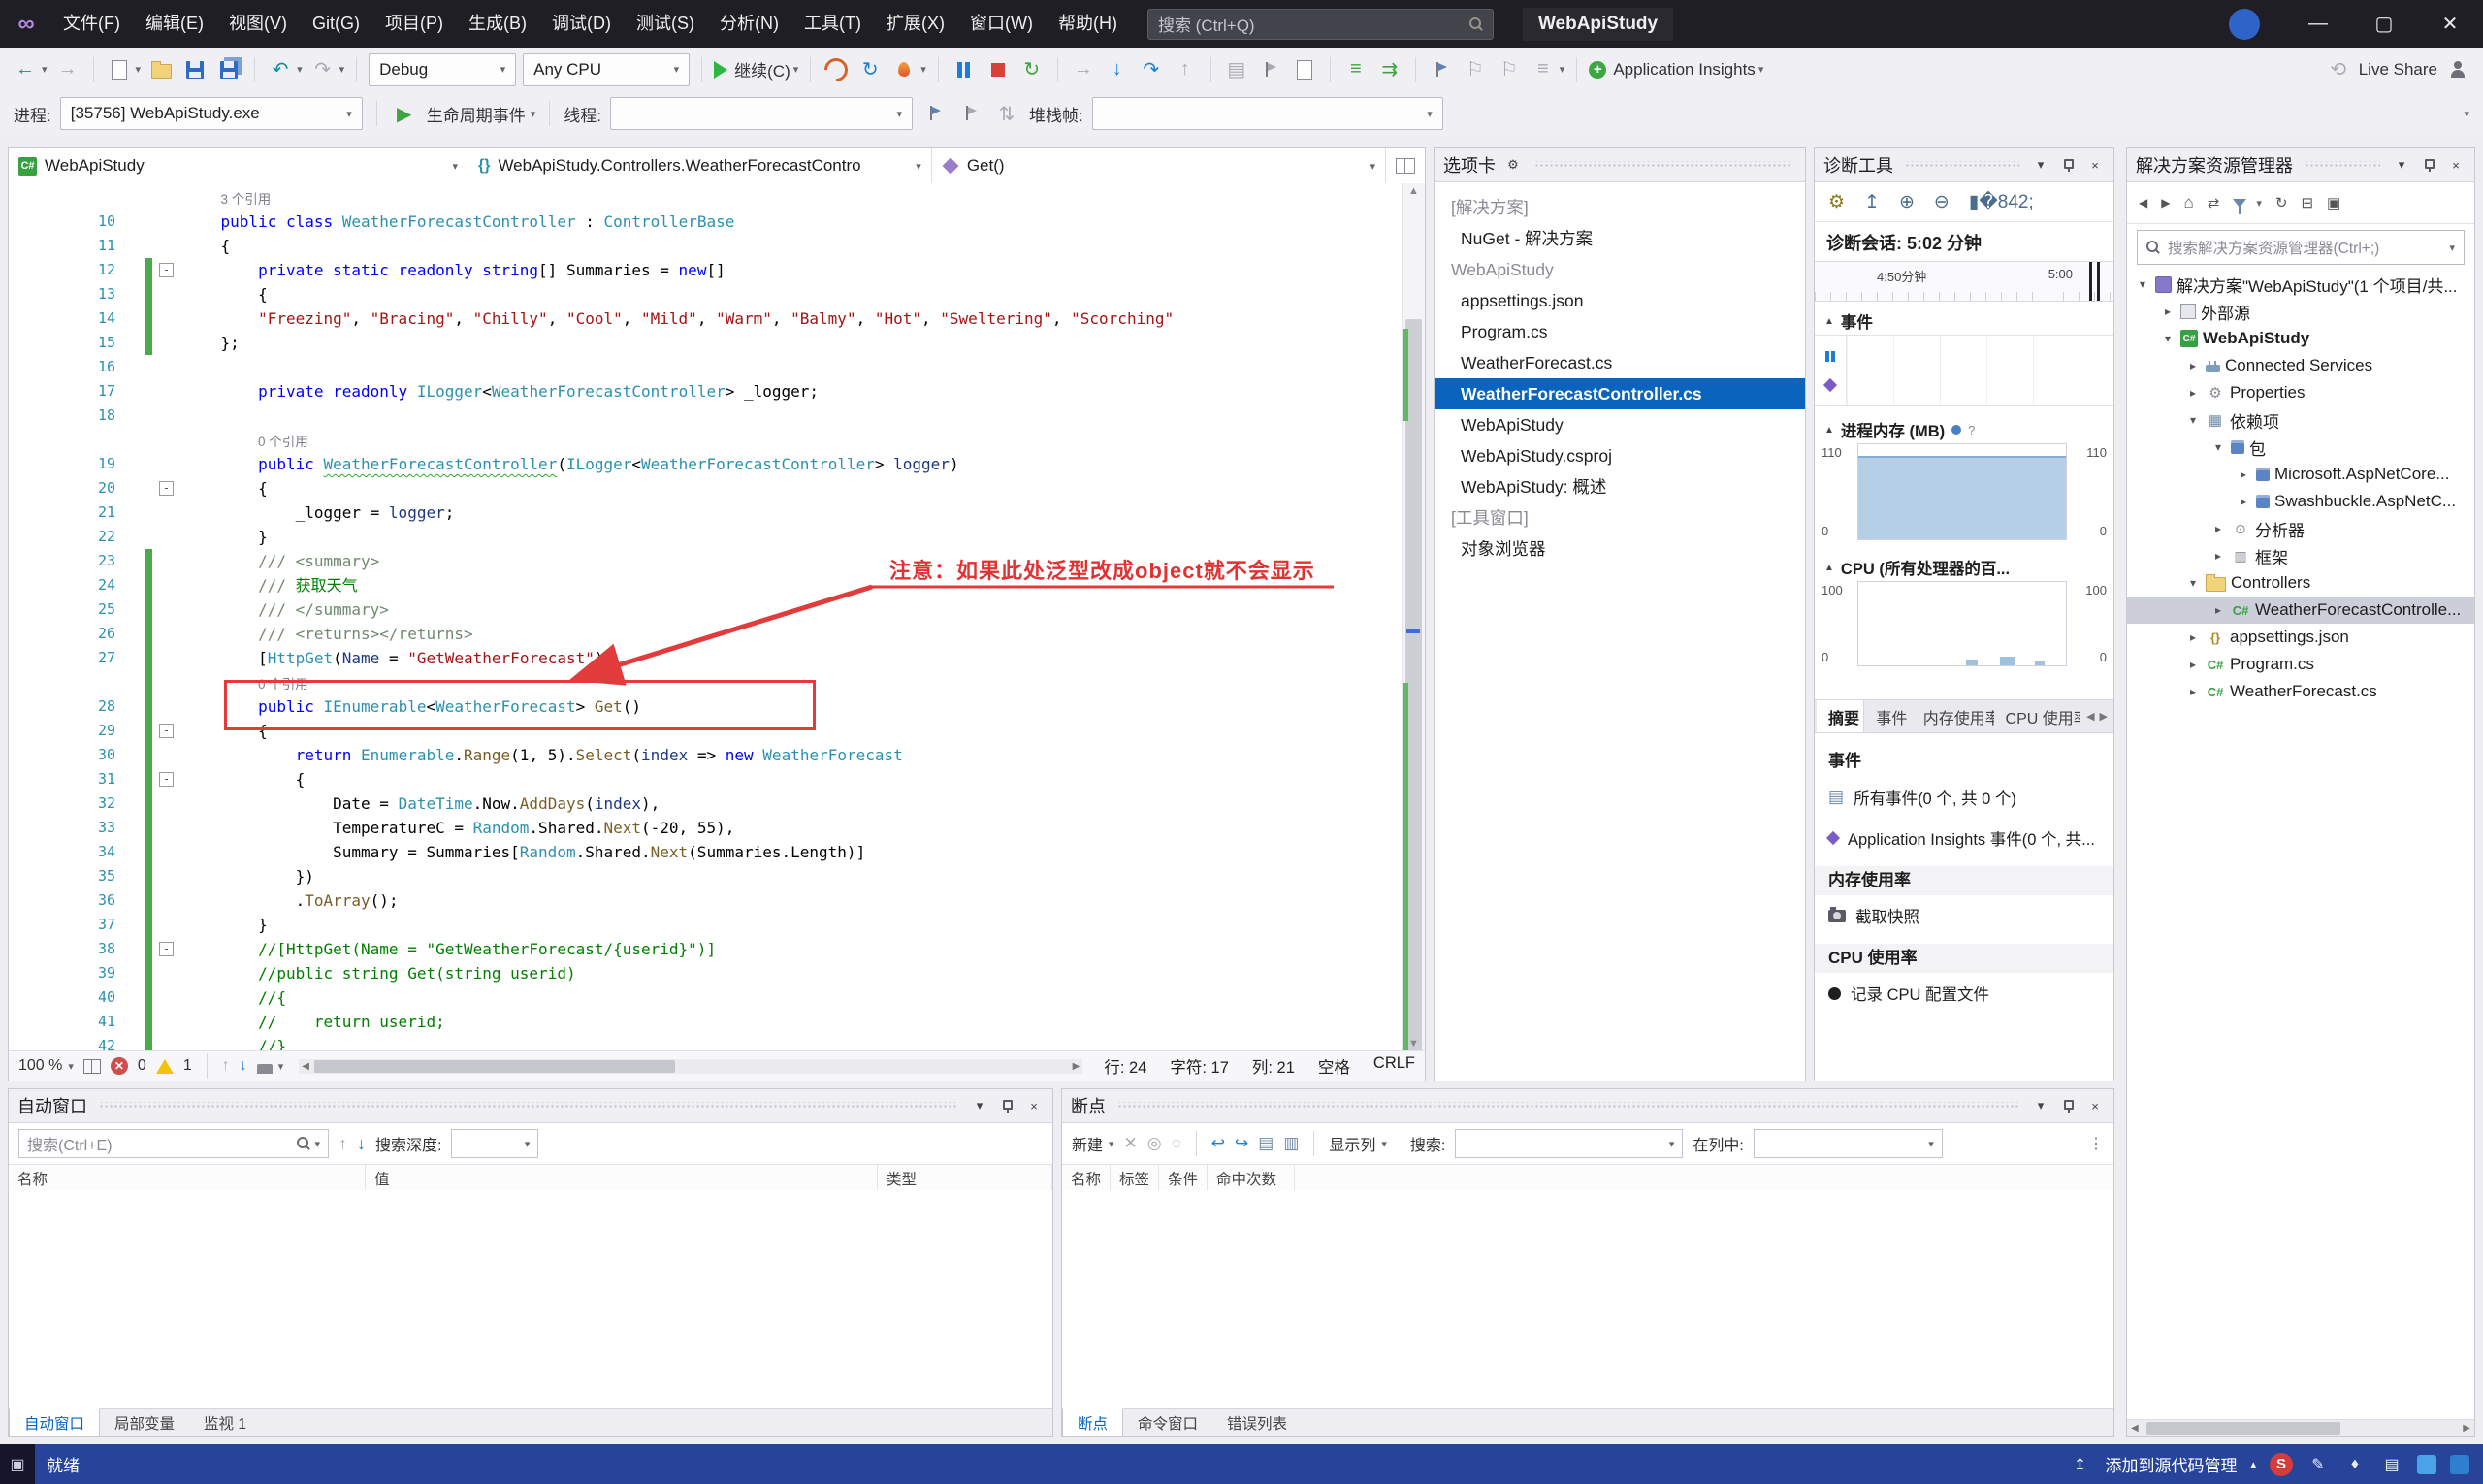 The width and height of the screenshot is (2483, 1484). What do you see at coordinates (167, 270) in the screenshot?
I see `fold-toggle-icon: -` at bounding box center [167, 270].